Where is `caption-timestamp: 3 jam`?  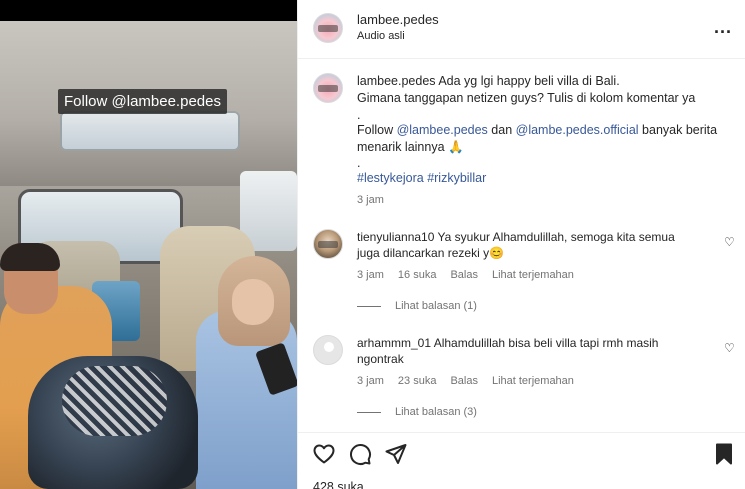 caption-timestamp: 3 jam is located at coordinates (370, 200).